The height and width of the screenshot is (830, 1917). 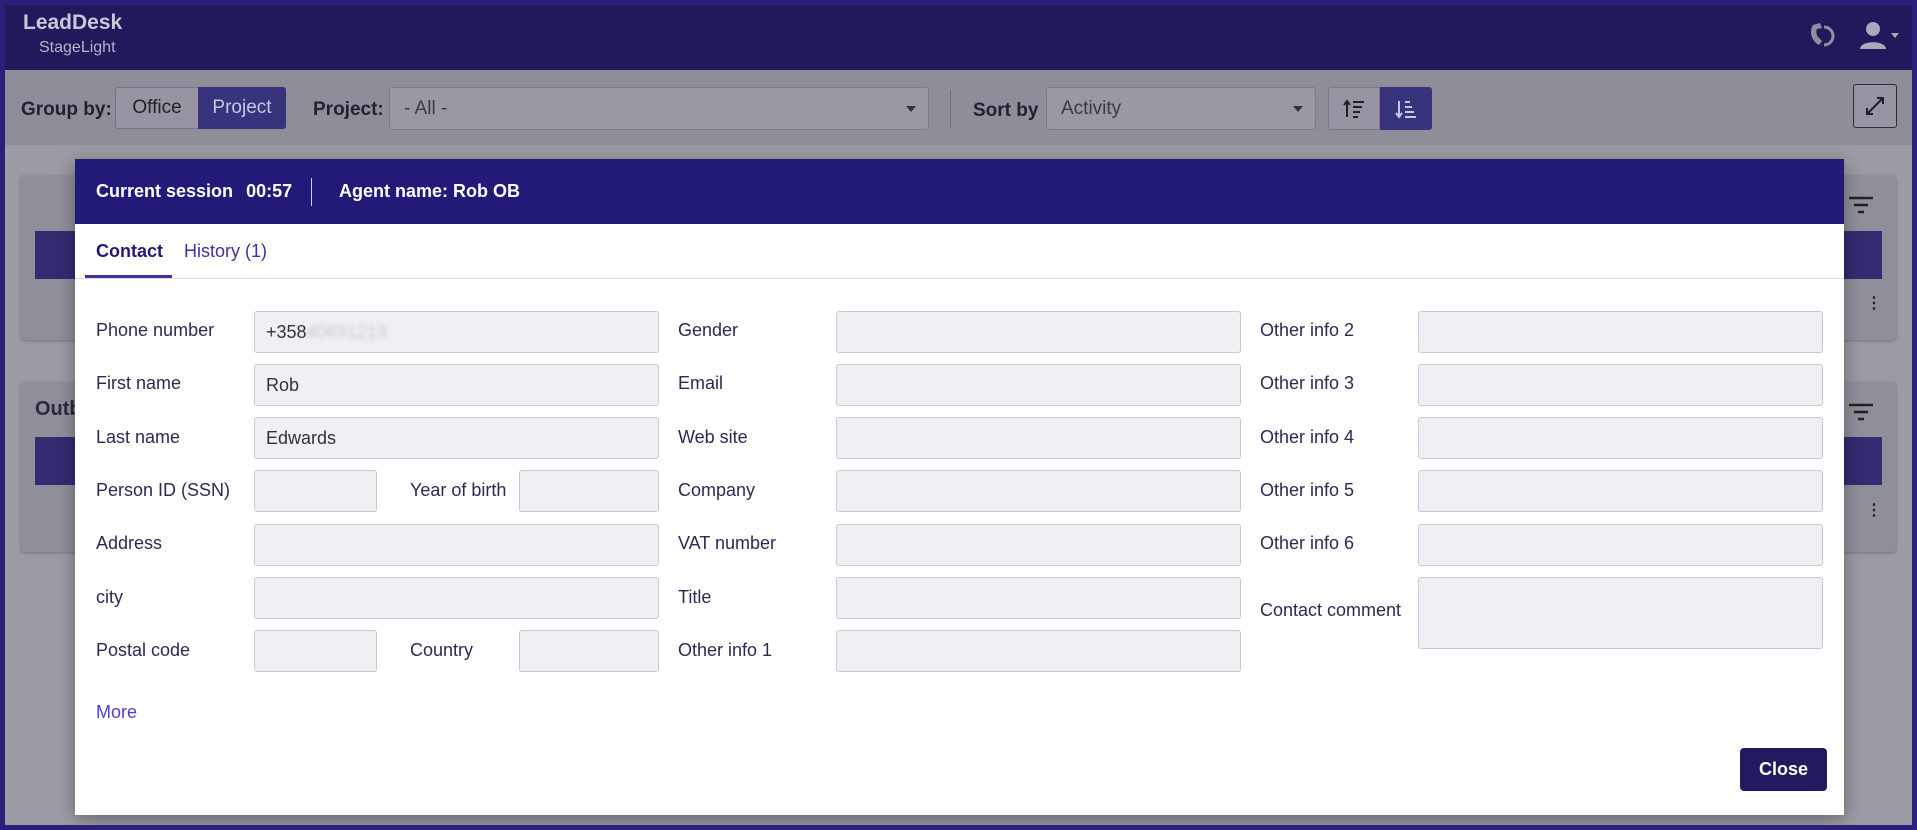 What do you see at coordinates (225, 251) in the screenshot?
I see `tab-history: History (1)` at bounding box center [225, 251].